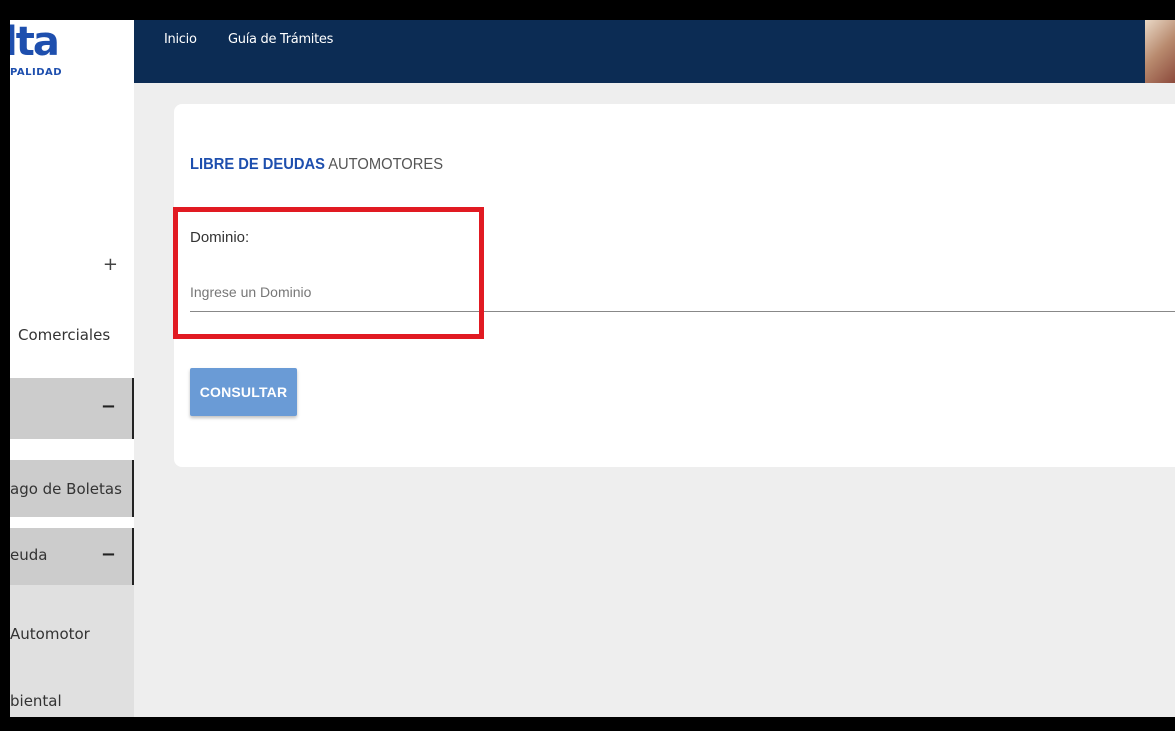 The width and height of the screenshot is (1175, 731). What do you see at coordinates (66, 489) in the screenshot?
I see `sidebar-item-label: ago de Boletas` at bounding box center [66, 489].